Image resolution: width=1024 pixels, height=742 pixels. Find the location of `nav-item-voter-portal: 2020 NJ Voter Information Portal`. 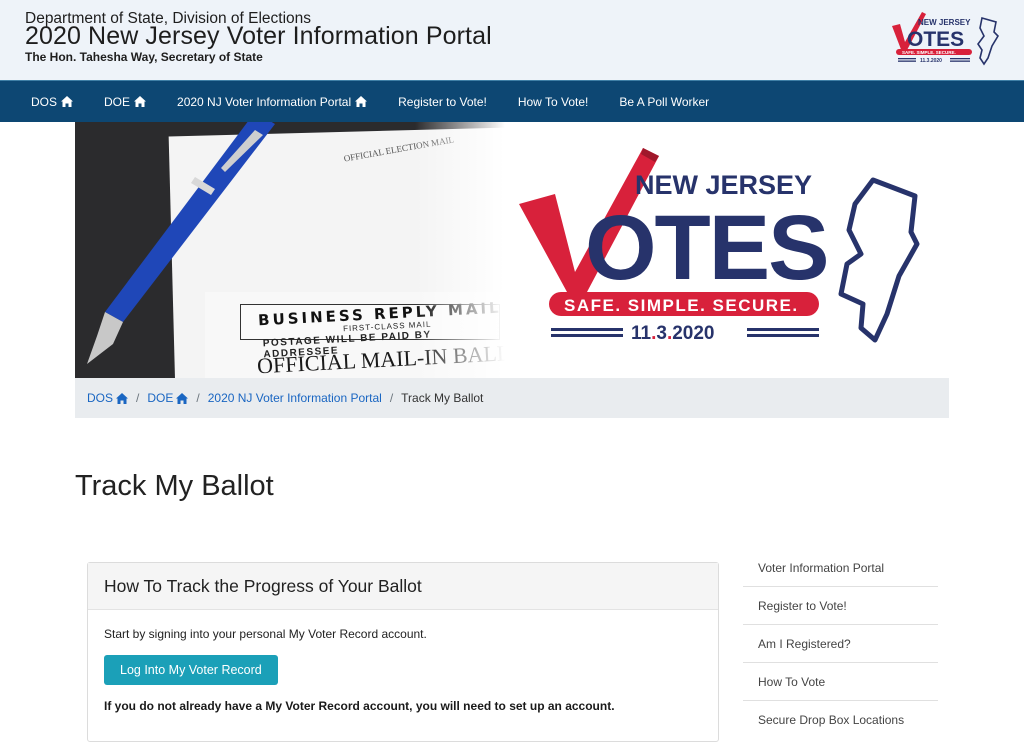

nav-item-voter-portal: 2020 NJ Voter Information Portal is located at coordinates (272, 101).